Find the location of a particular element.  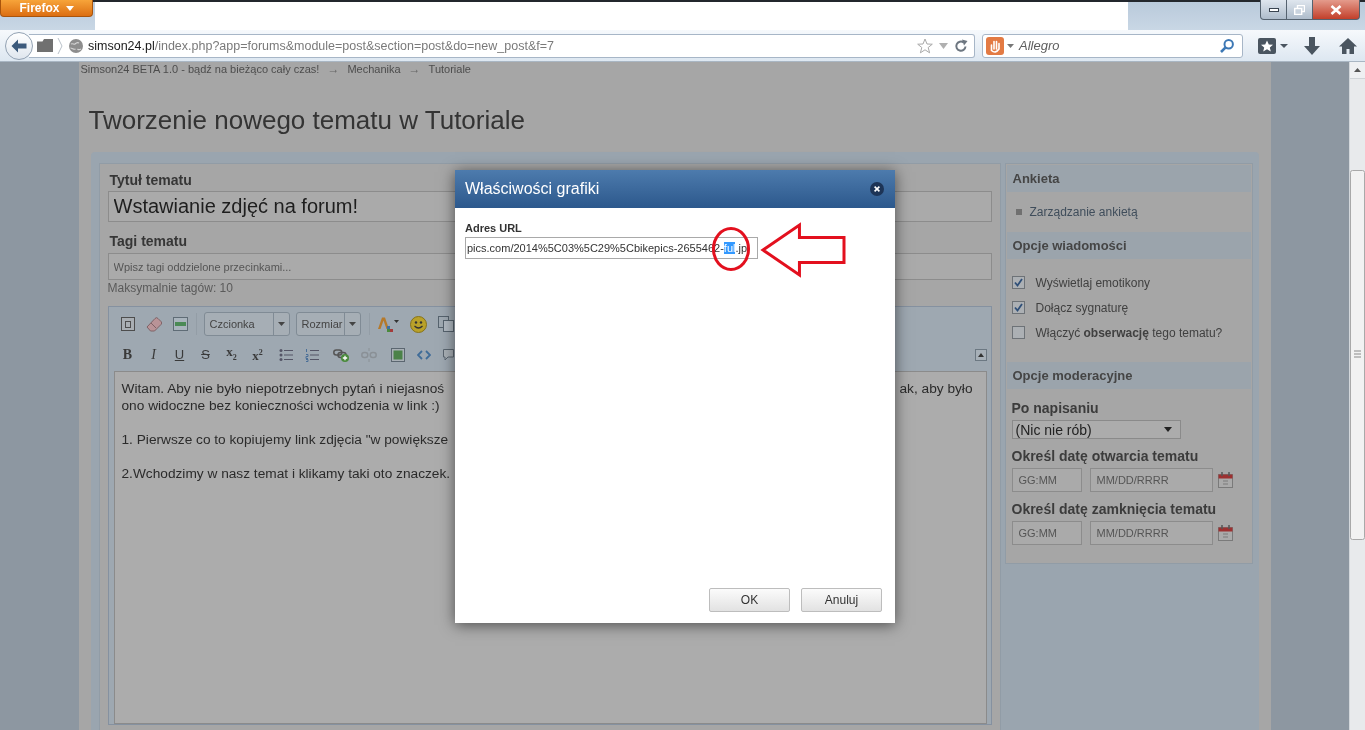

hint-text: Maksymalnie tagów: 10 is located at coordinates (170, 288).